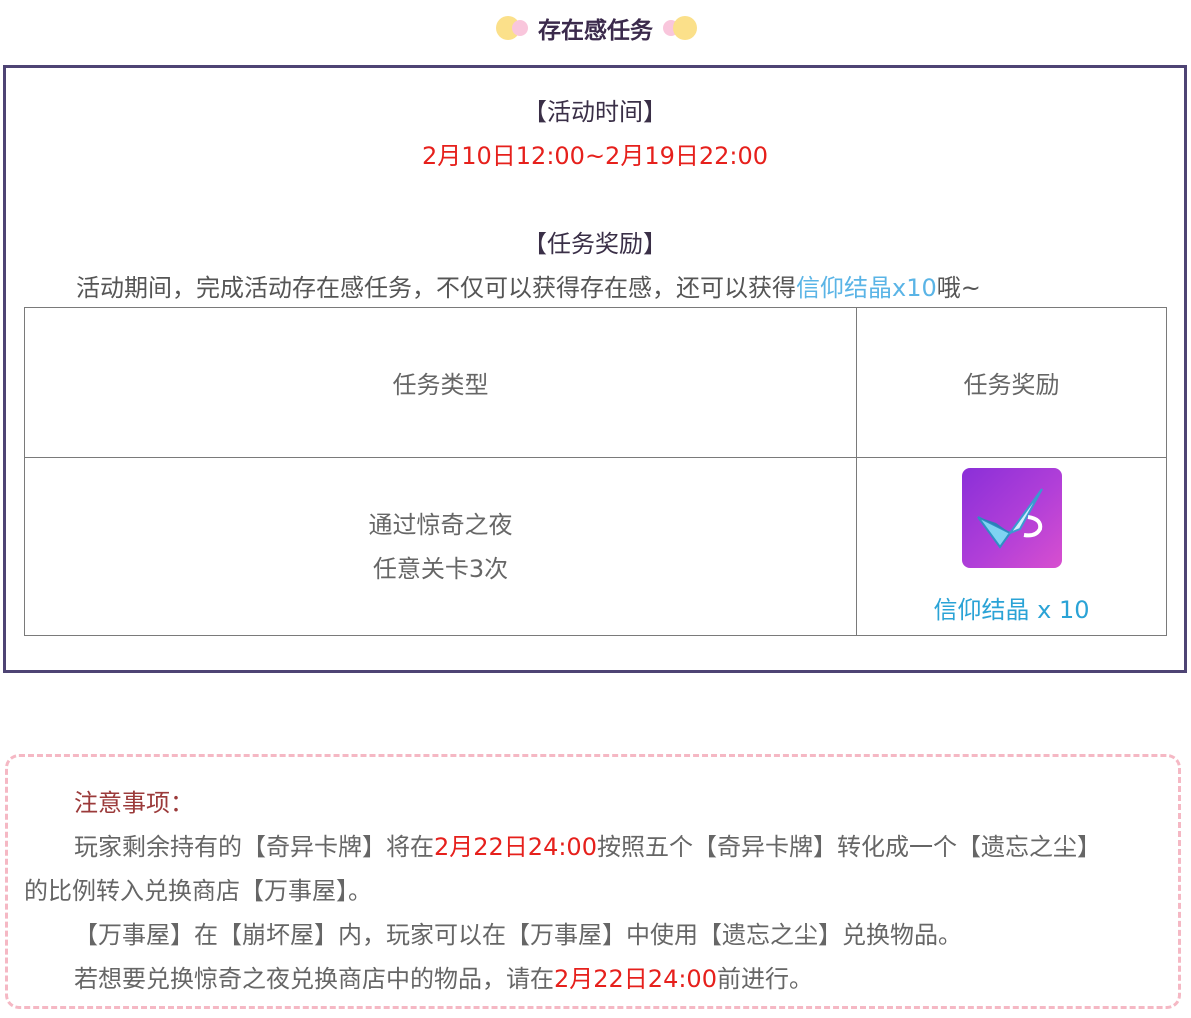  I want to click on notice-paragraph-2: 【万事屋】在【崩坏屋】内，玩家可以在【万事屋】中使用【遗忘之尘】兑换物品。, so click(518, 935).